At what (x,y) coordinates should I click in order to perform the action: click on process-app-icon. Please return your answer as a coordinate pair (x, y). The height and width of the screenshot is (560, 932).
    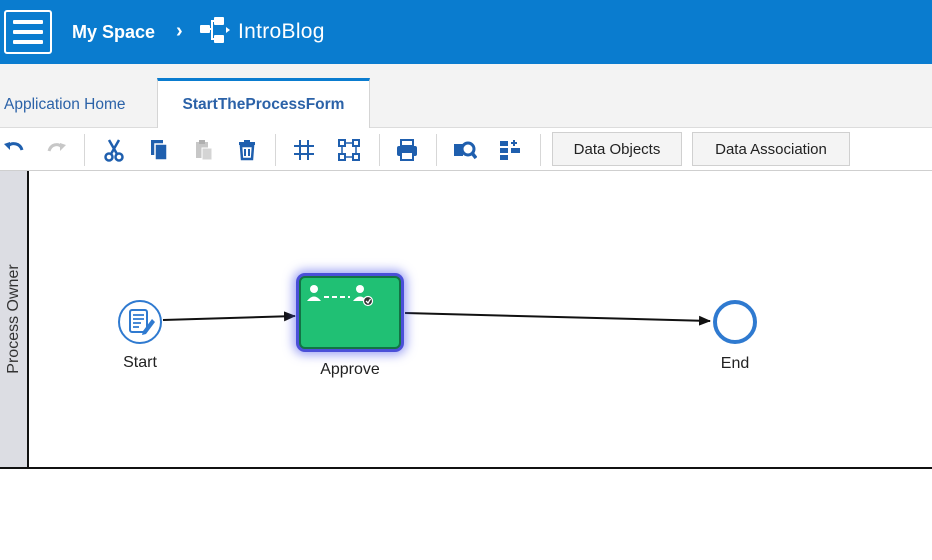
    Looking at the image, I should click on (215, 30).